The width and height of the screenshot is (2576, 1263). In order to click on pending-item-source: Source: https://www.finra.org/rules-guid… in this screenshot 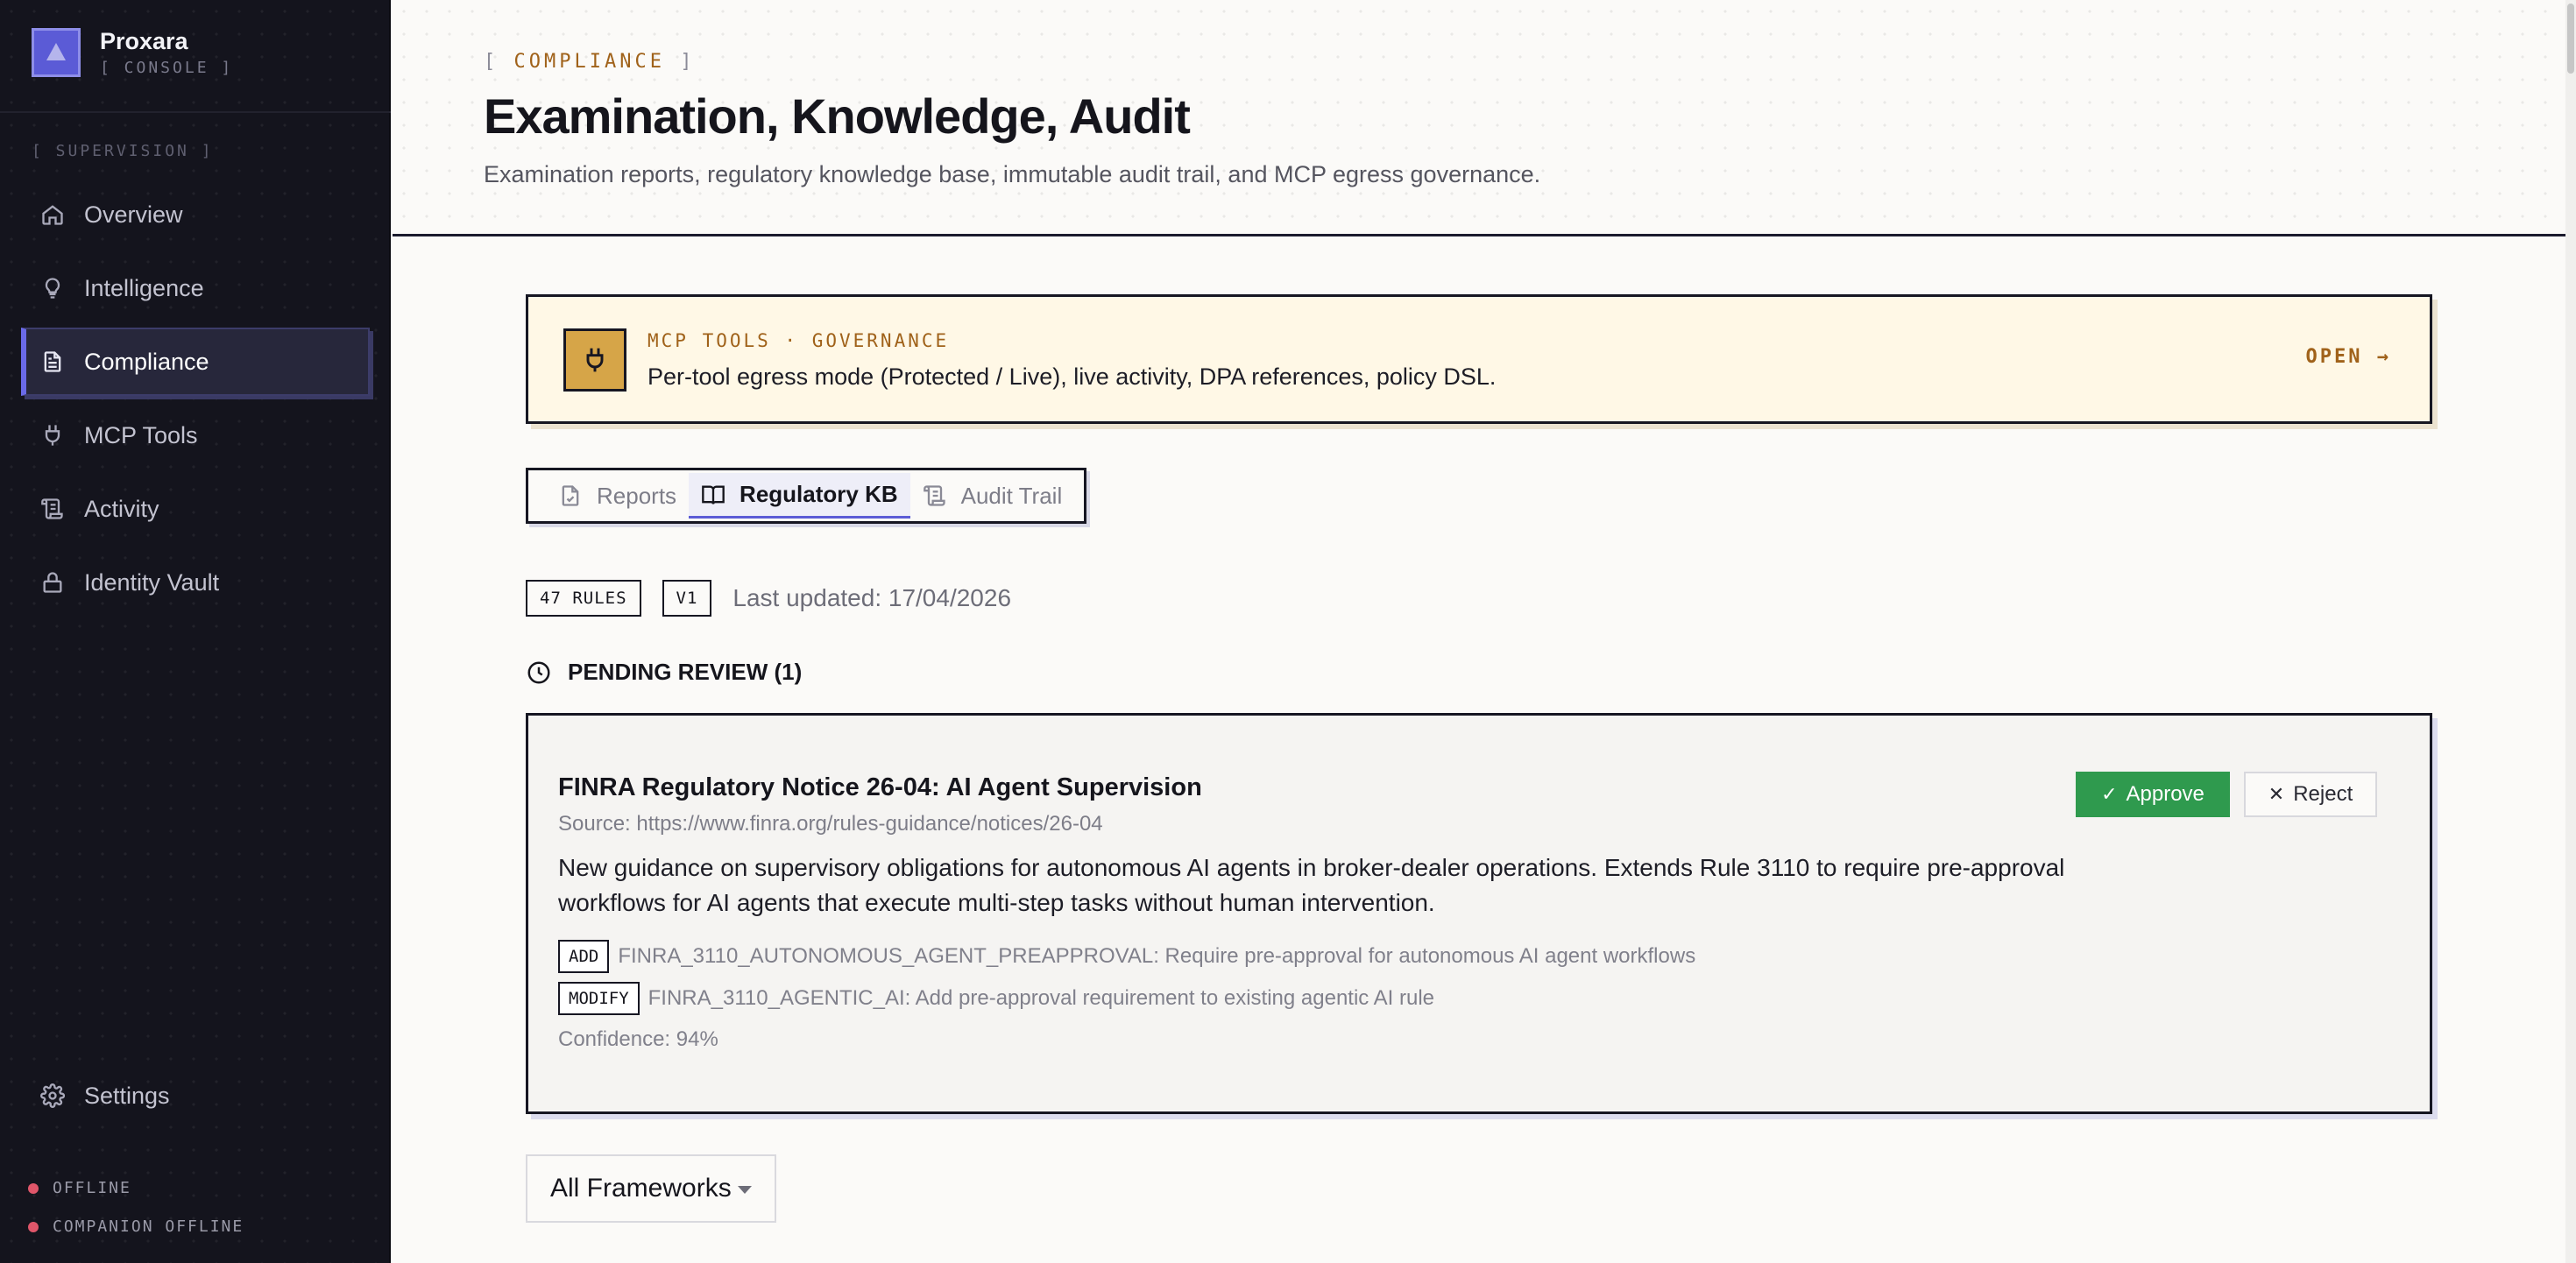, I will do `click(830, 824)`.